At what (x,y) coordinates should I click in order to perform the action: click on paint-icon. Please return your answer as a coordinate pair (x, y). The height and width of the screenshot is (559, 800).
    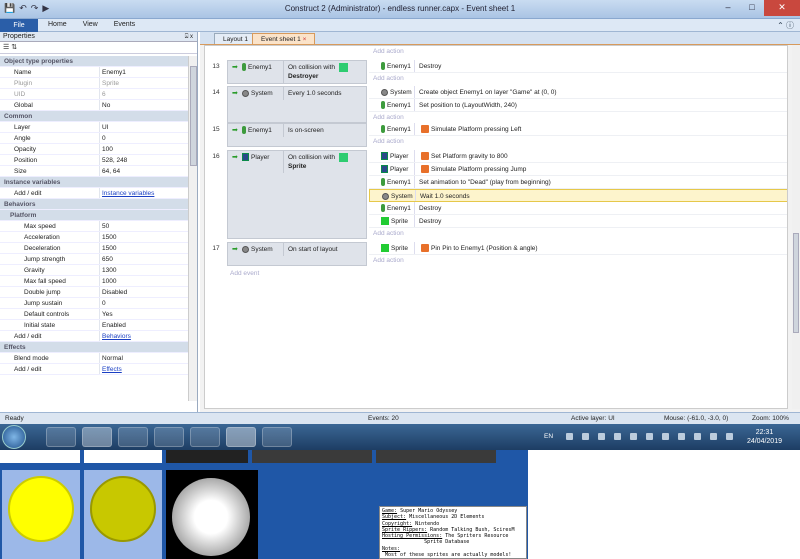
    Looking at the image, I should click on (277, 437).